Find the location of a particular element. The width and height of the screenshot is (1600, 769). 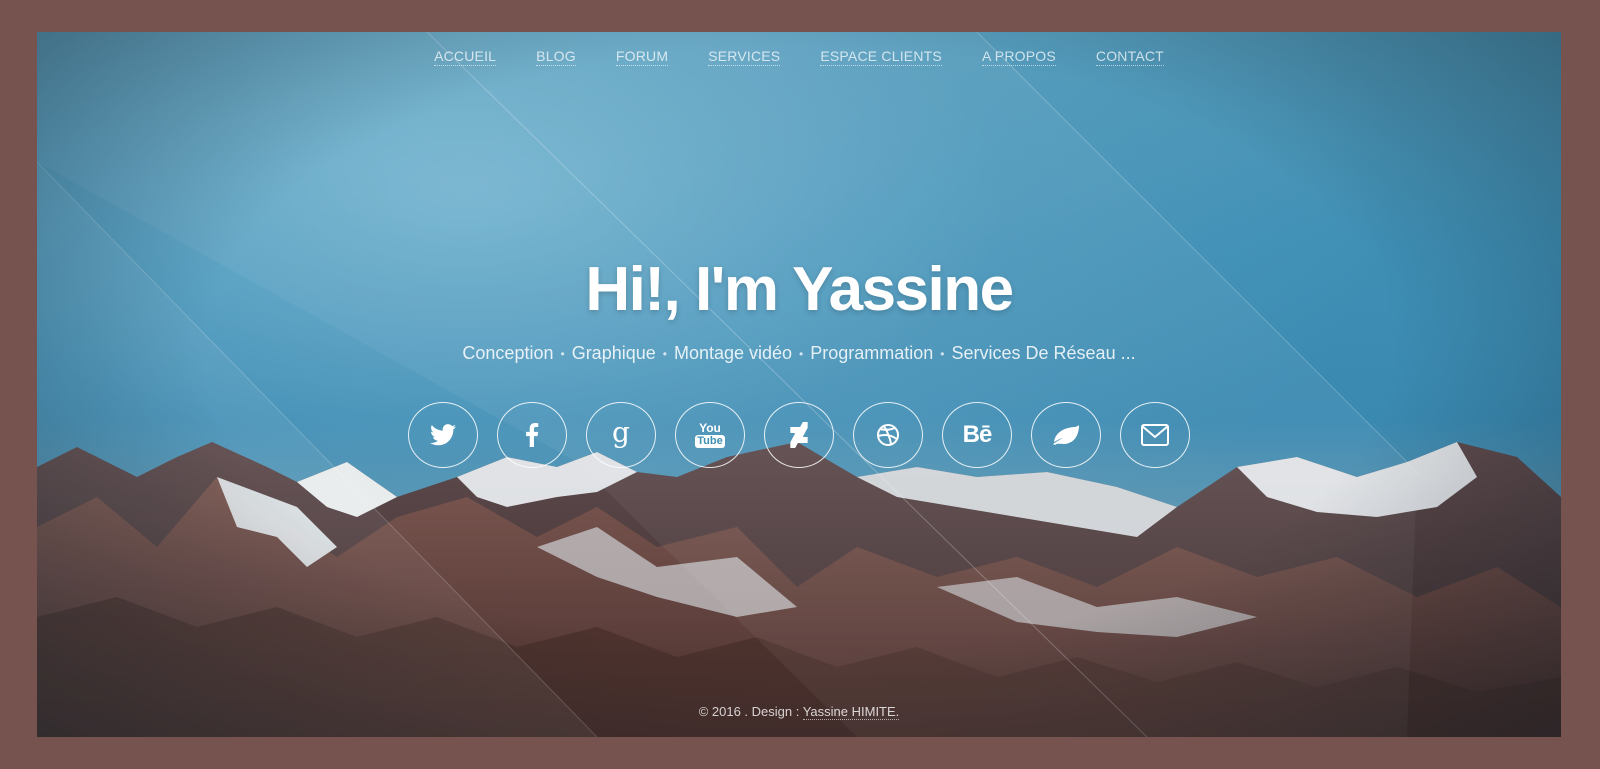

deviantart-button is located at coordinates (799, 435).